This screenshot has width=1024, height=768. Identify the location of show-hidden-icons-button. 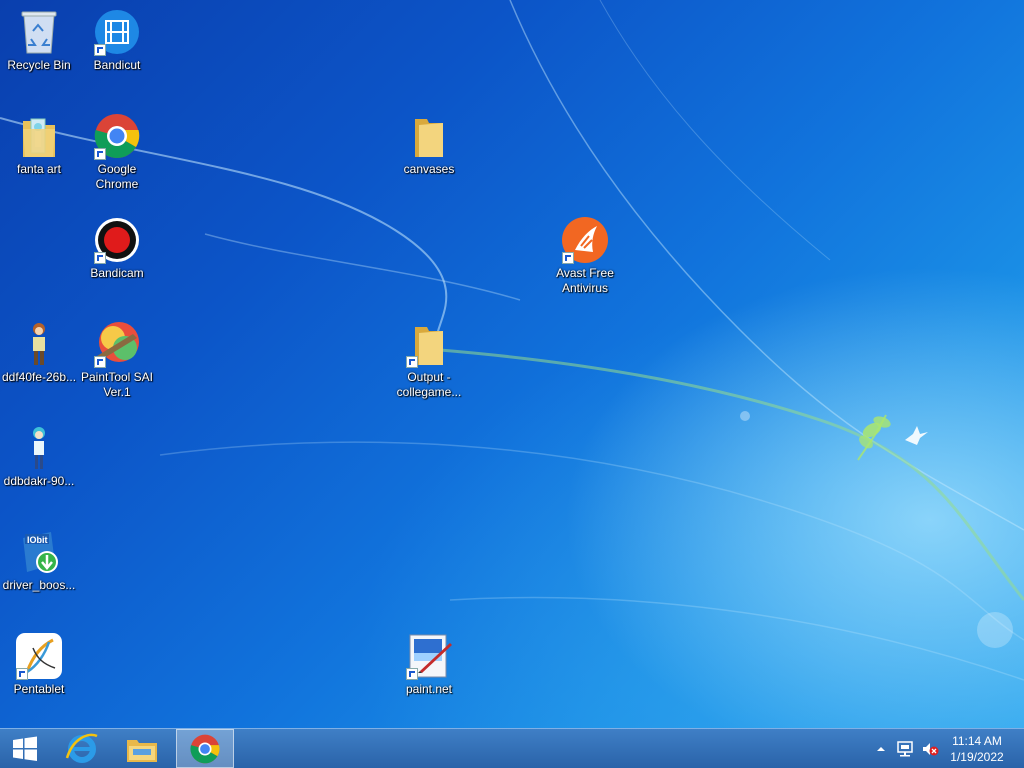
(881, 748).